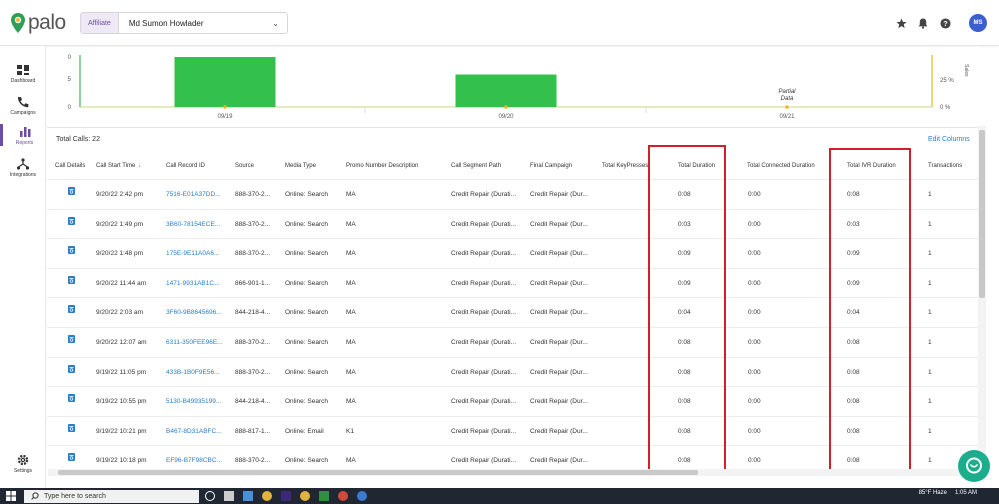 This screenshot has height=504, width=999. Describe the element at coordinates (781, 166) in the screenshot. I see `column-header: Total Connected Duration` at that location.